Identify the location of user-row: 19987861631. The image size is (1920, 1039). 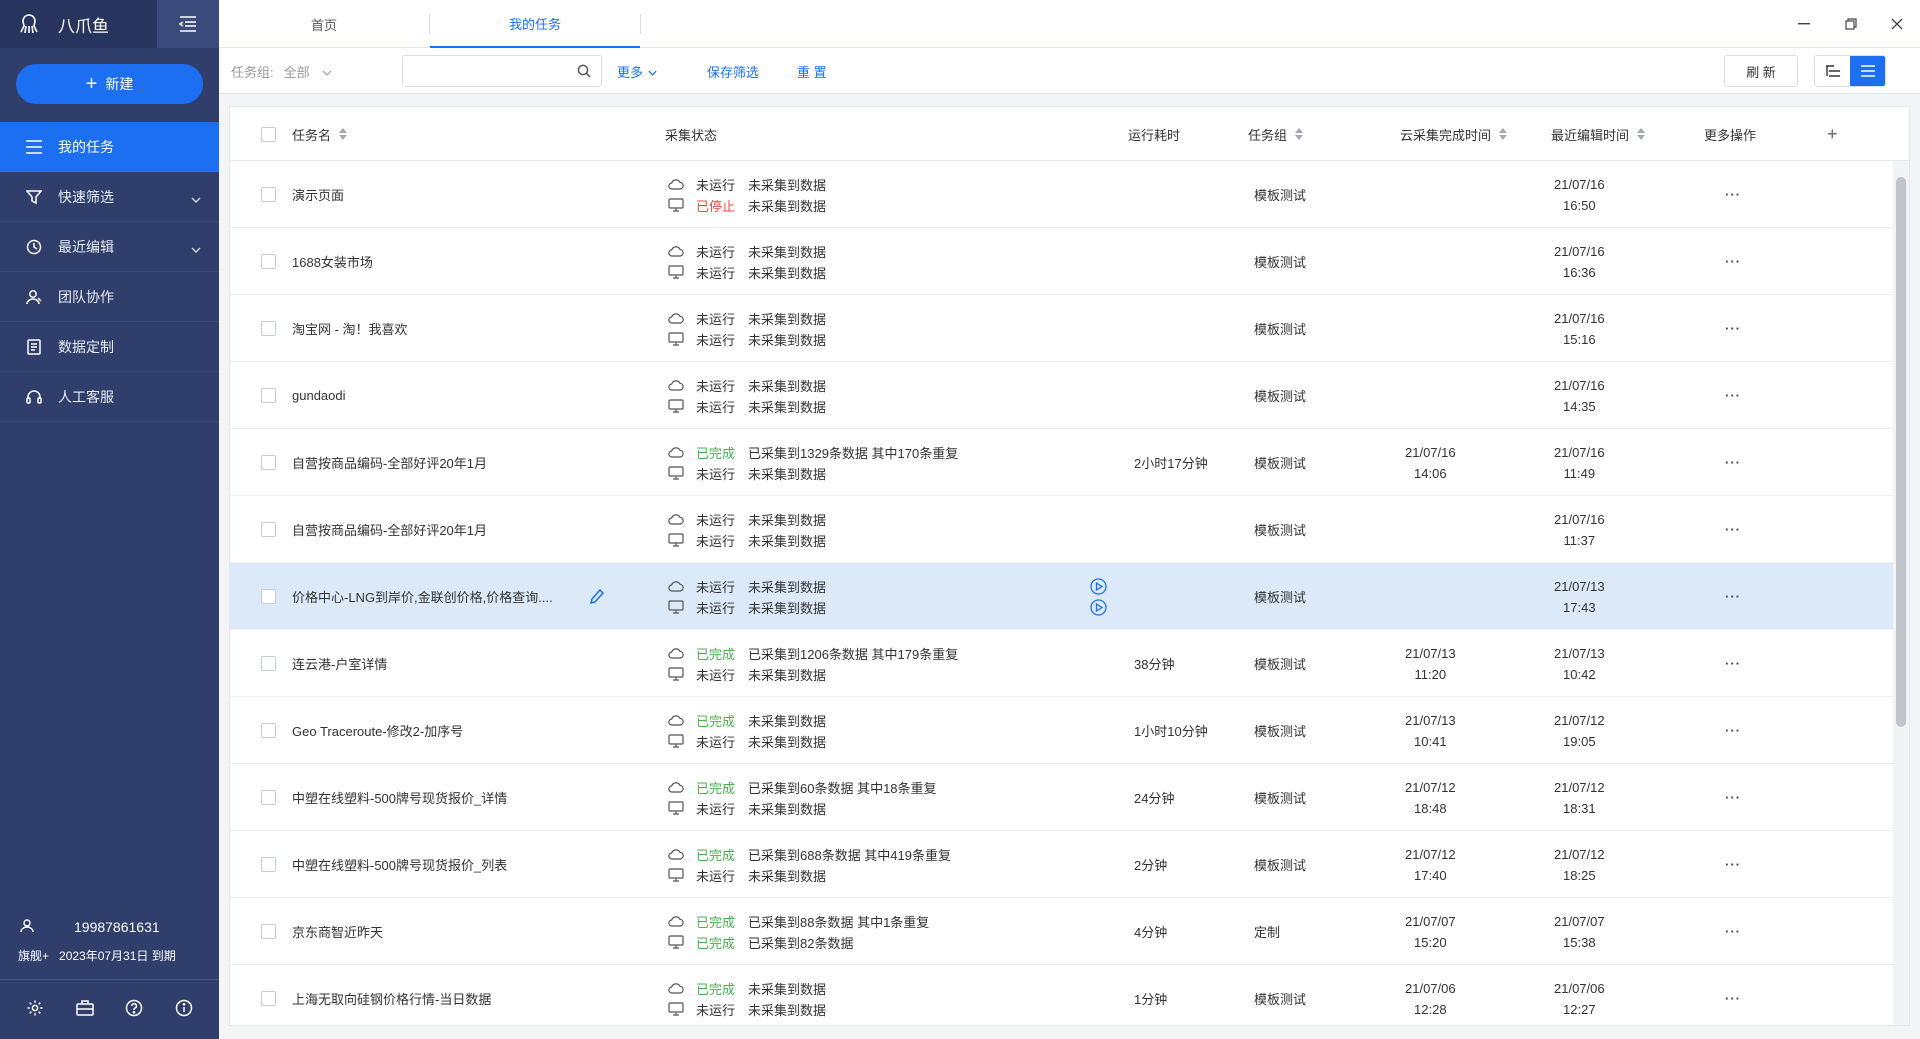
(109, 927).